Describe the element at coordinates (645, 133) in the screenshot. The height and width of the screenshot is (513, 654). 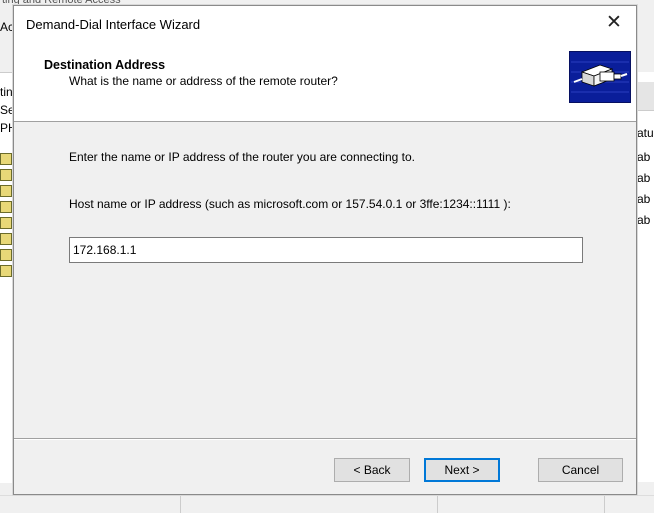
I see `status-column-label: atu` at that location.